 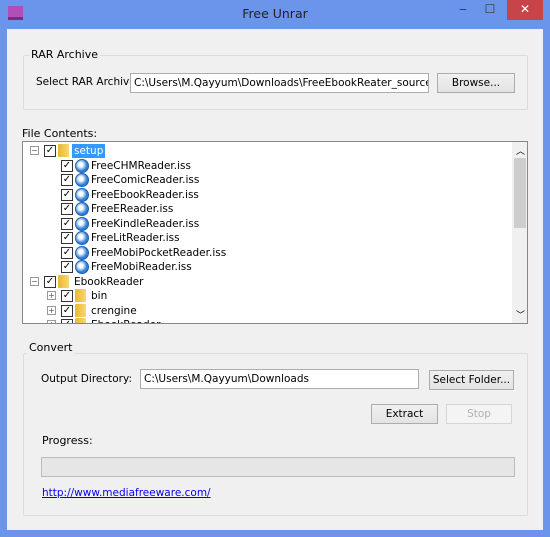 What do you see at coordinates (275, 14) in the screenshot?
I see `title-bar: Free Unrar ‒ ☐ ✕` at bounding box center [275, 14].